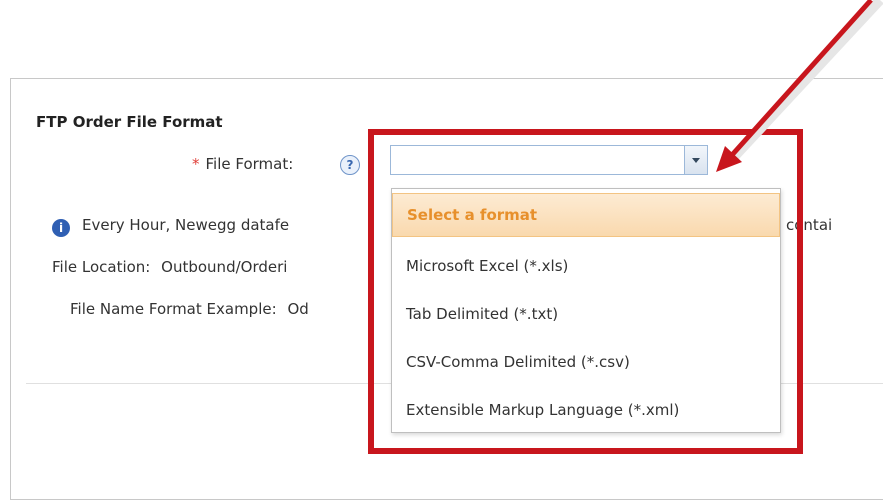  What do you see at coordinates (799, 86) in the screenshot?
I see `annotation-arrow-icon` at bounding box center [799, 86].